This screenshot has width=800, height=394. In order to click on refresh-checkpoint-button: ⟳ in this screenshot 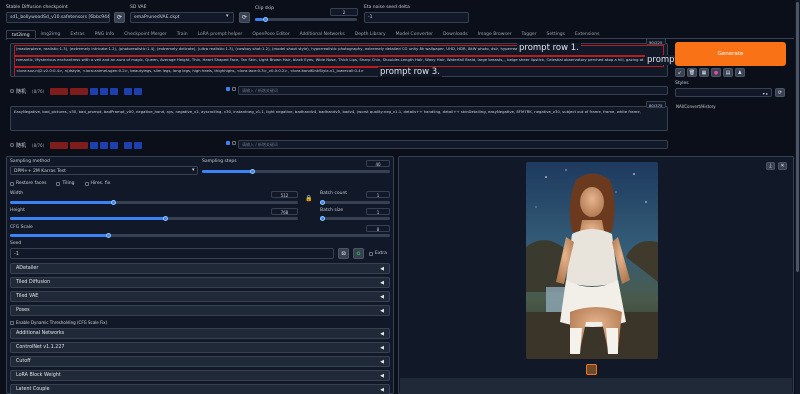, I will do `click(119, 17)`.